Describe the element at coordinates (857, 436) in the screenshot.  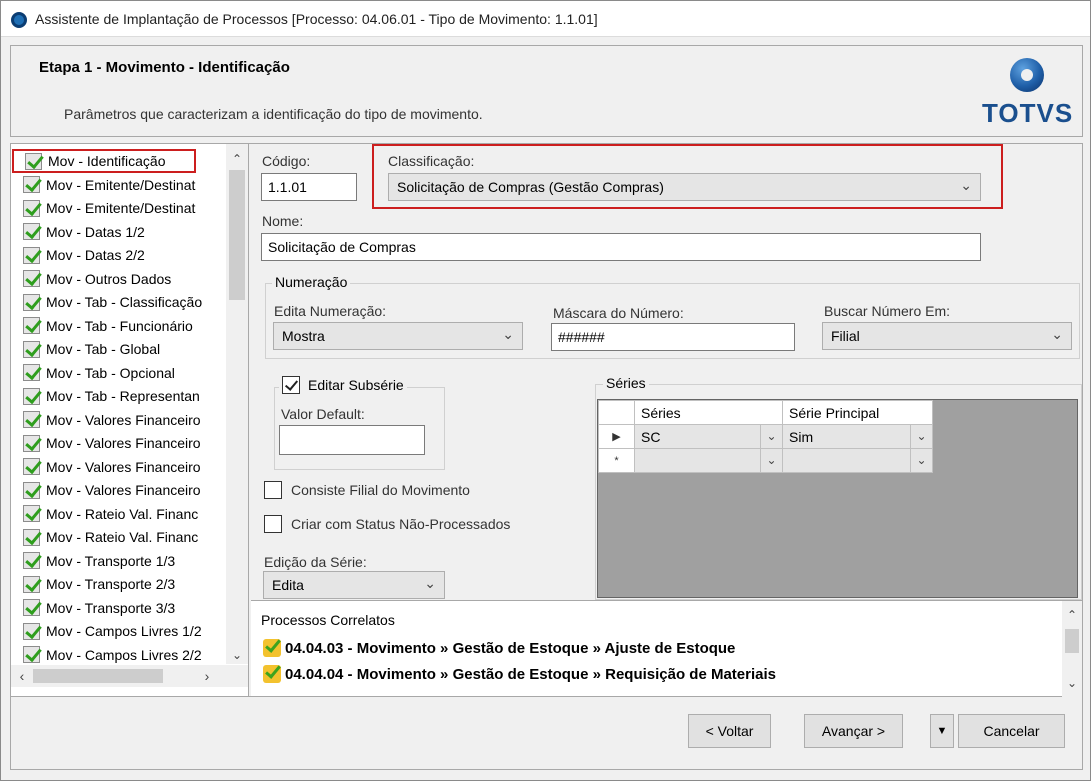
I see `serie-principal-cell: Sim ⌄` at that location.